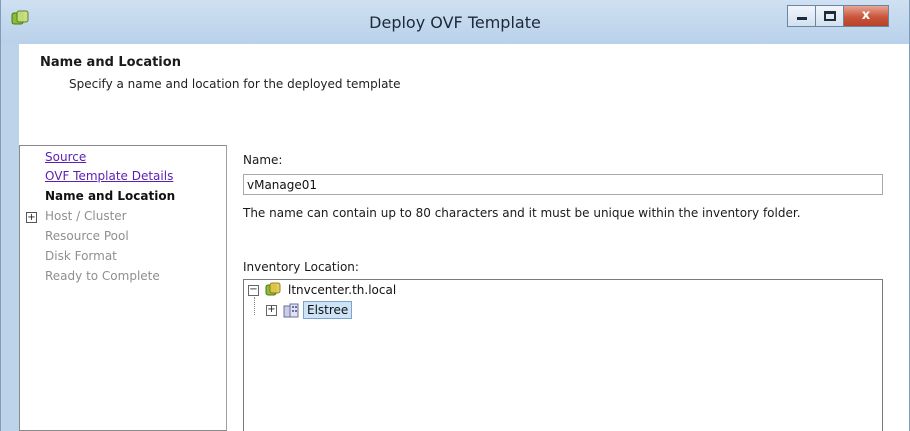 Image resolution: width=910 pixels, height=431 pixels. Describe the element at coordinates (328, 310) in the screenshot. I see `tree-label-datacenter: Elstree` at that location.